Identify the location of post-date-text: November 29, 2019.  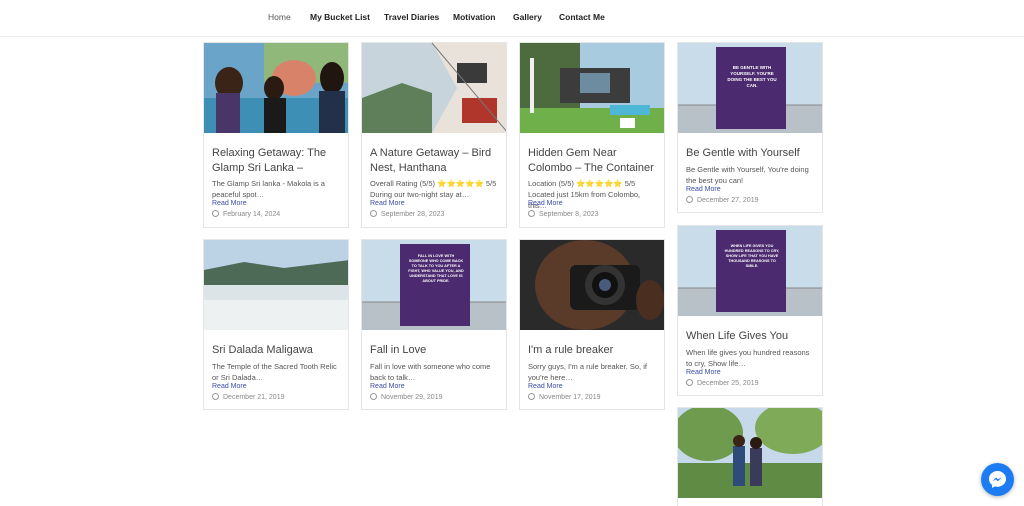
(412, 397).